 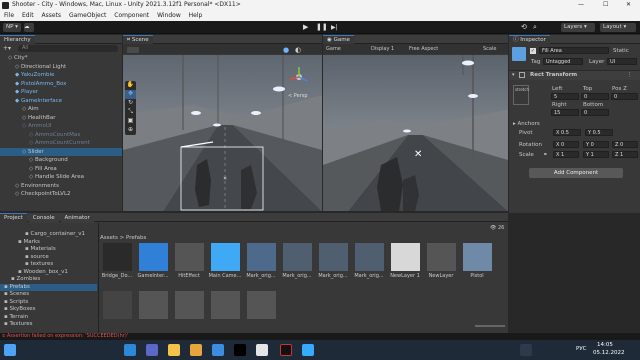 What do you see at coordinates (595, 96) in the screenshot?
I see `top-field: 0` at bounding box center [595, 96].